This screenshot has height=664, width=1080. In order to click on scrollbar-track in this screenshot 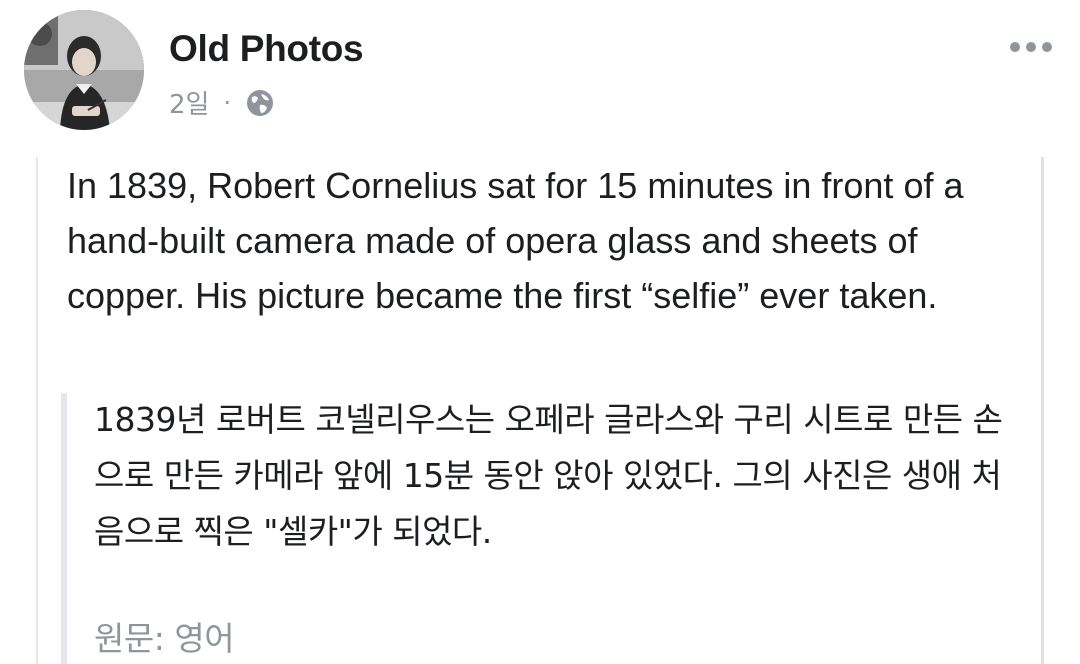, I will do `click(1042, 410)`.